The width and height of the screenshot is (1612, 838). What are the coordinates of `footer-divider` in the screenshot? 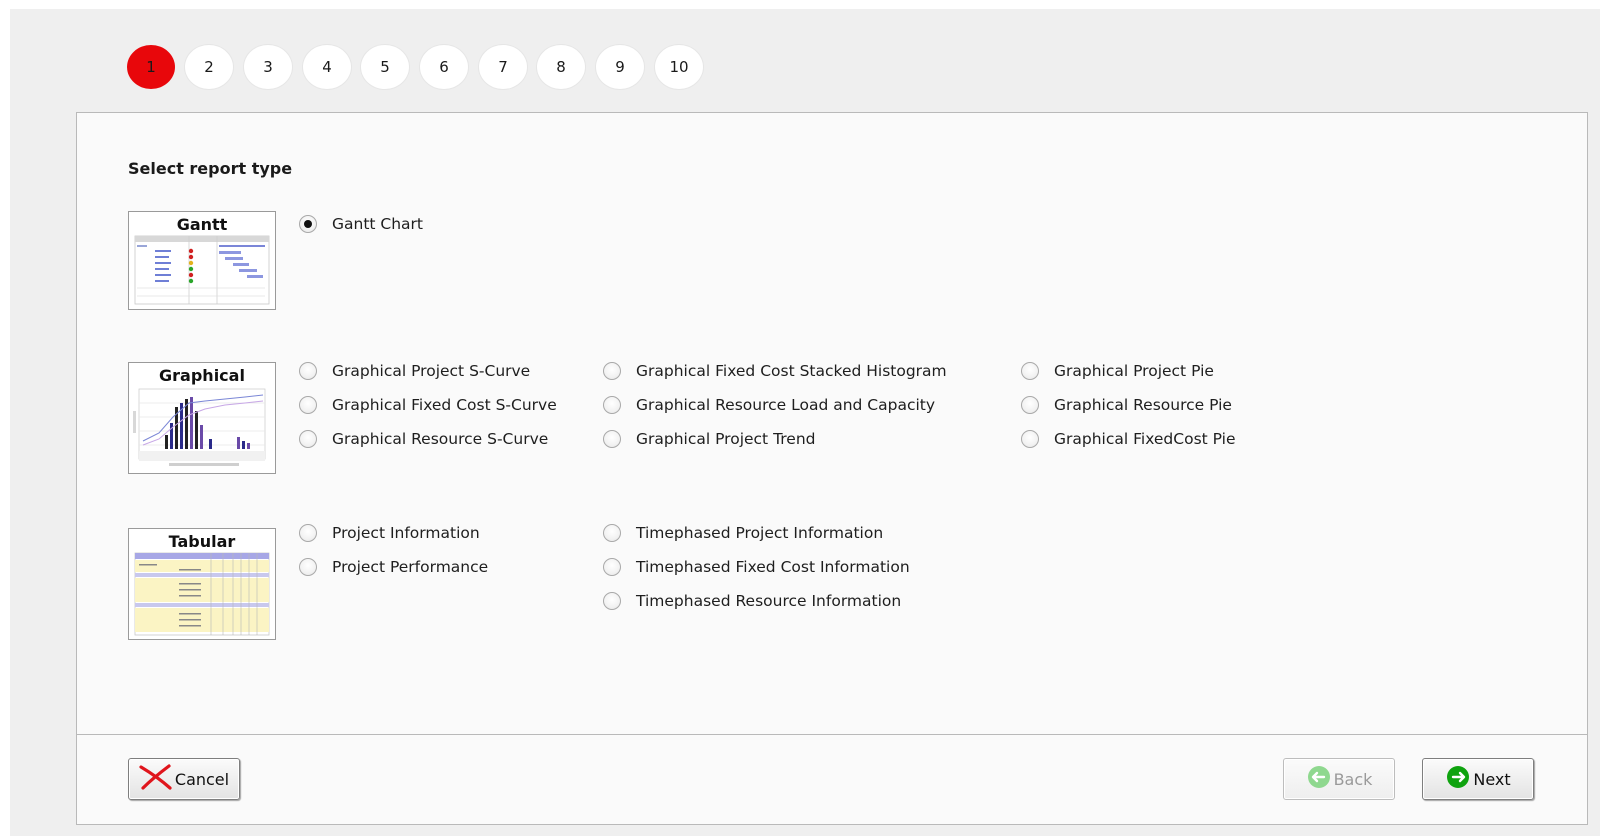 It's located at (832, 734).